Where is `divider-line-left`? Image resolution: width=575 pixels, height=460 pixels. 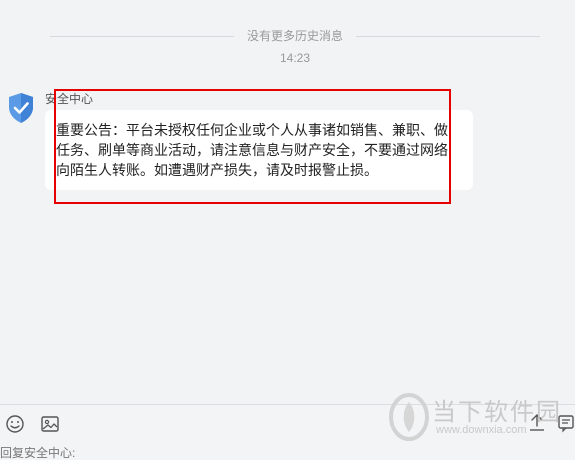
divider-line-left is located at coordinates (142, 36).